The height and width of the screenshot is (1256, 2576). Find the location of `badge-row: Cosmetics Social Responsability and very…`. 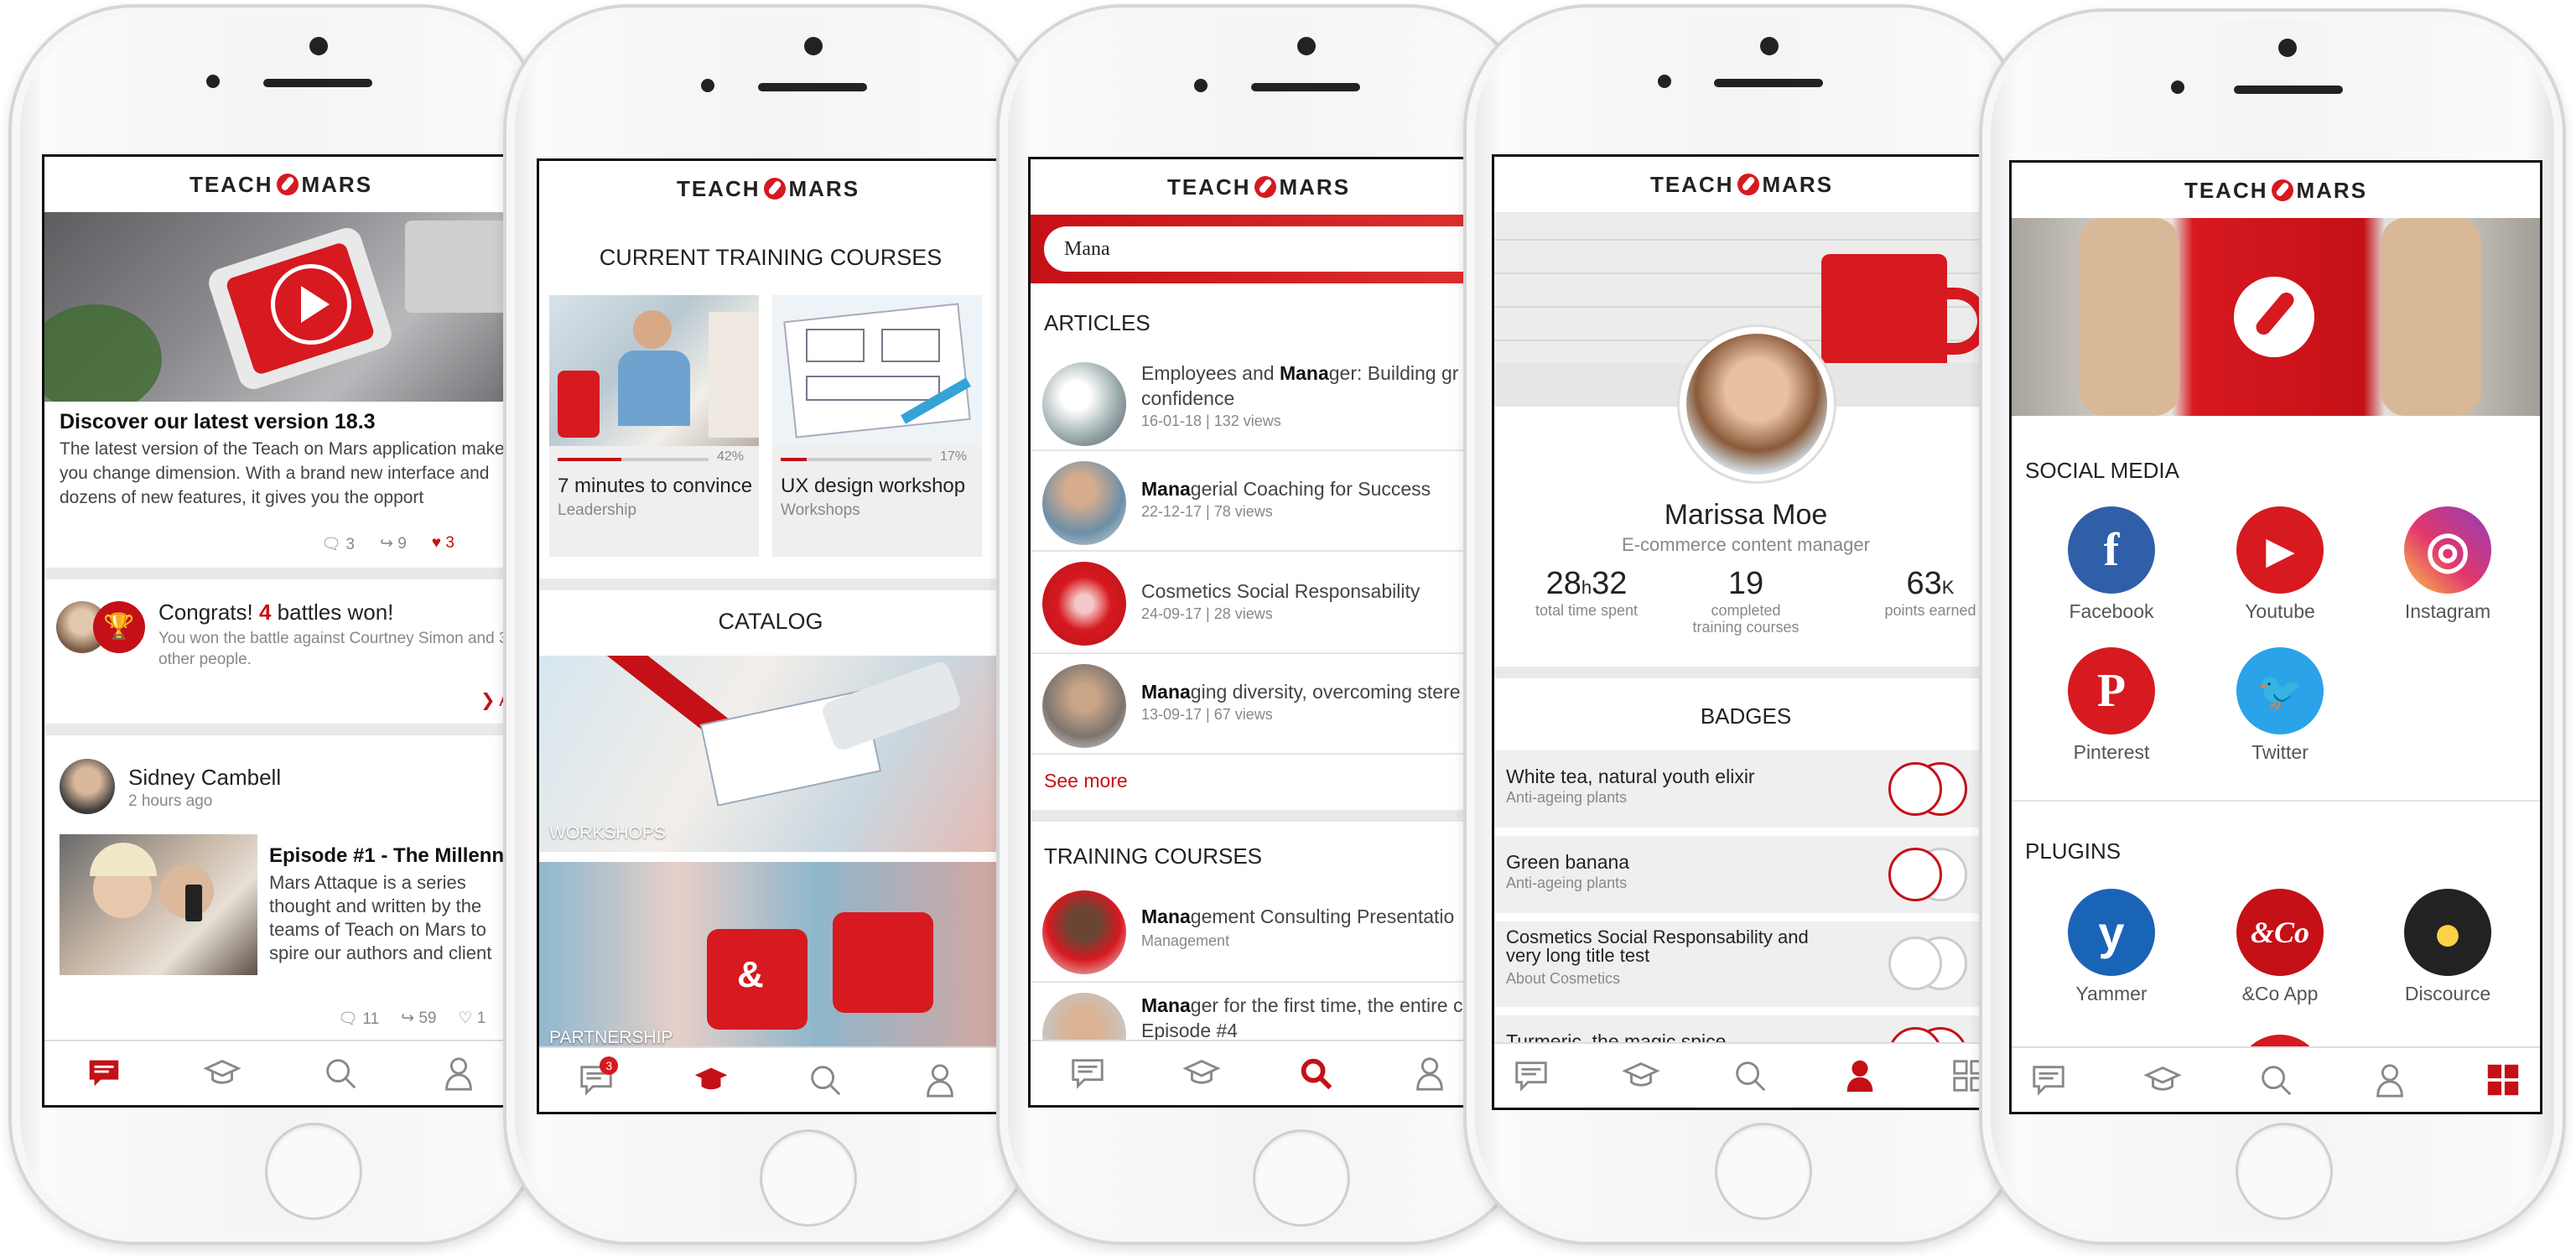

badge-row: Cosmetics Social Responsability and very… is located at coordinates (1750, 964).